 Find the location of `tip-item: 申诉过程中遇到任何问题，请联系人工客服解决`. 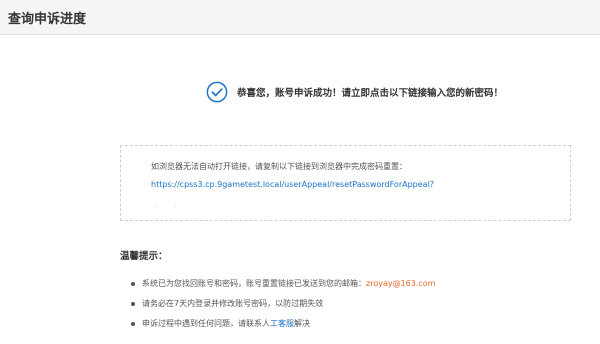

tip-item: 申诉过程中遇到任何问题，请联系人工客服解决 is located at coordinates (277, 326).